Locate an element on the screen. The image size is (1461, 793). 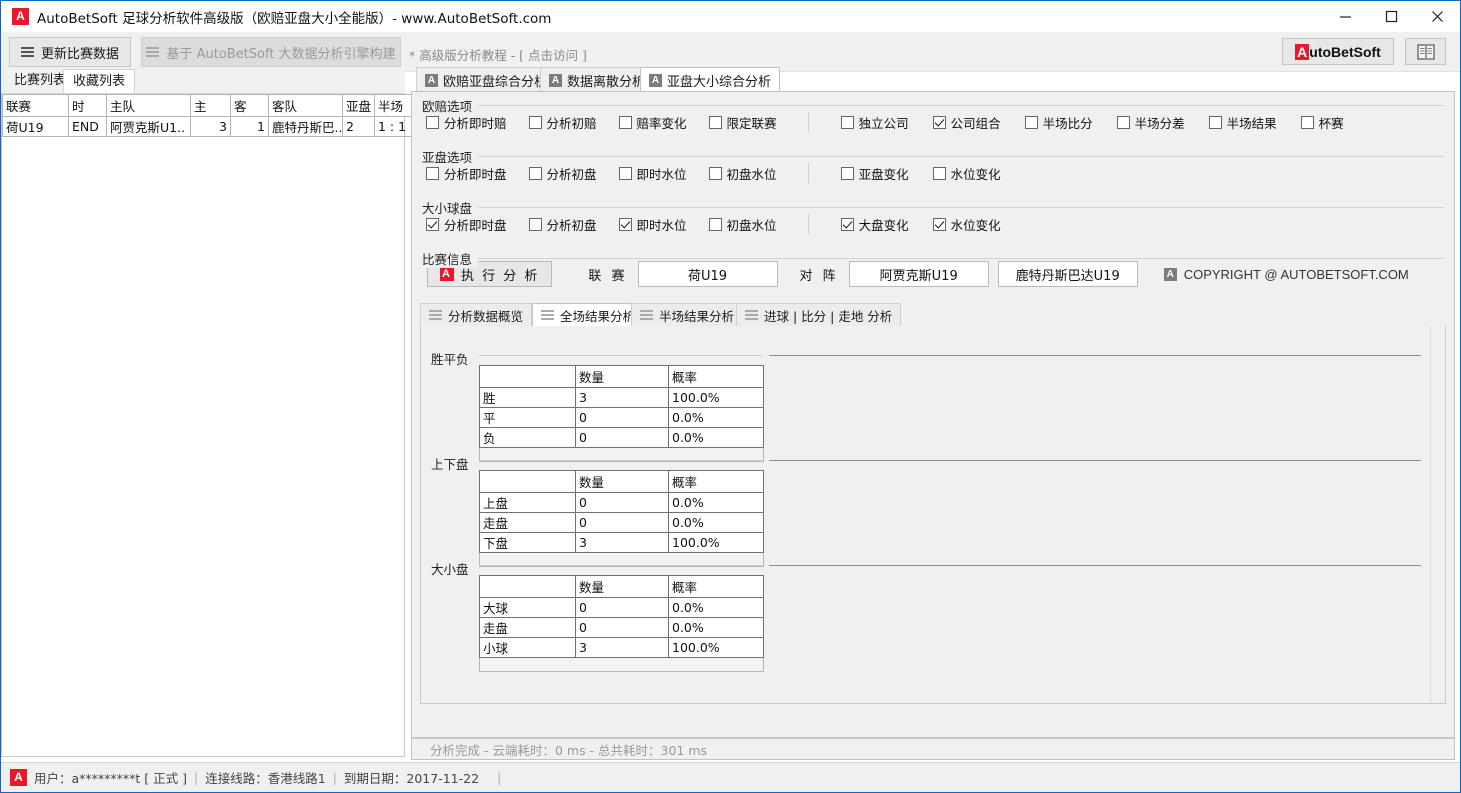
results-scrollbar is located at coordinates (1437, 514).